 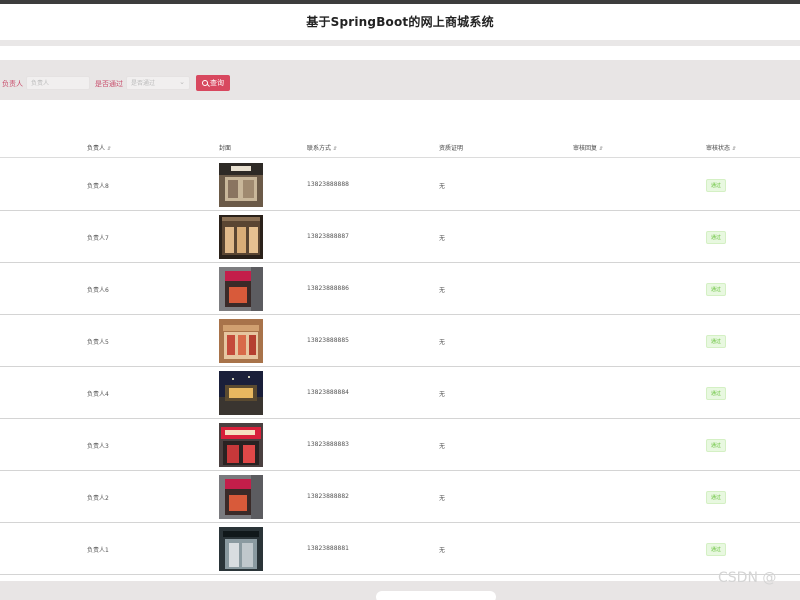 I want to click on column-header-review-status: 审核状态 ⇵, so click(x=721, y=147).